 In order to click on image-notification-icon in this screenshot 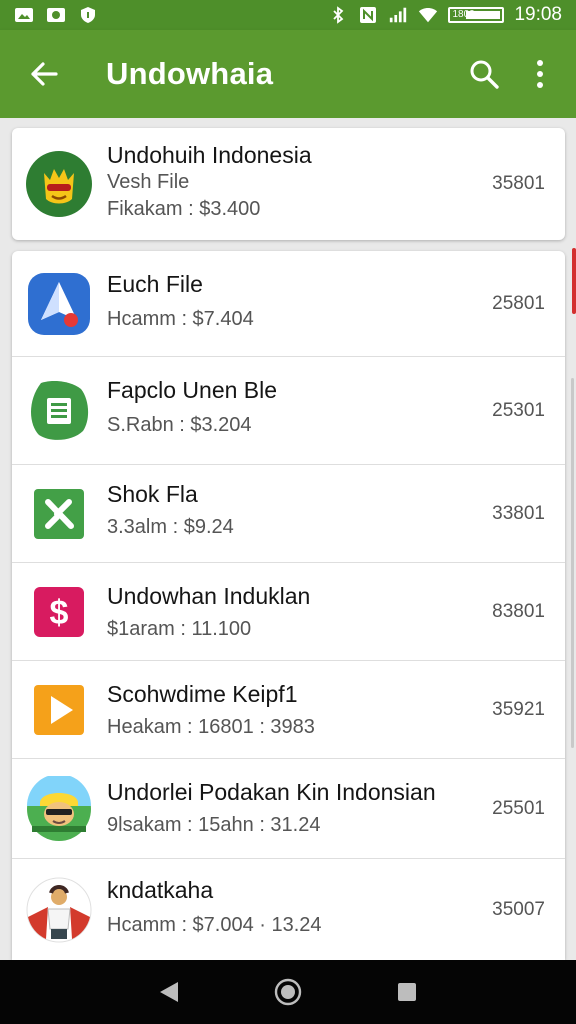, I will do `click(24, 15)`.